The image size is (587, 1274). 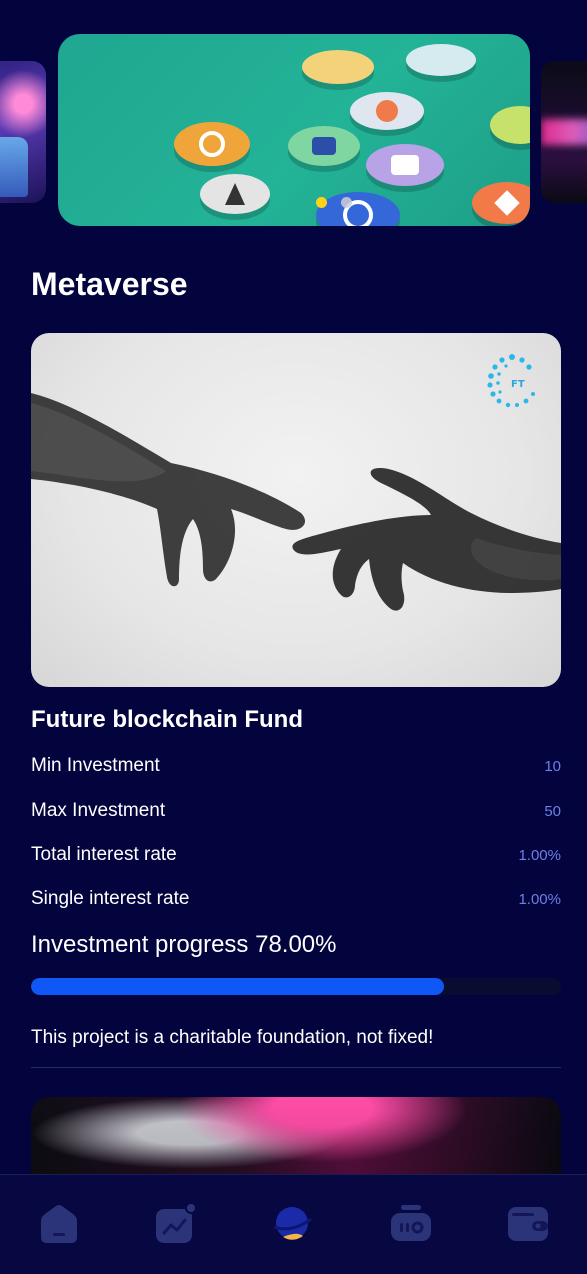 What do you see at coordinates (564, 132) in the screenshot?
I see `banner-slide-next` at bounding box center [564, 132].